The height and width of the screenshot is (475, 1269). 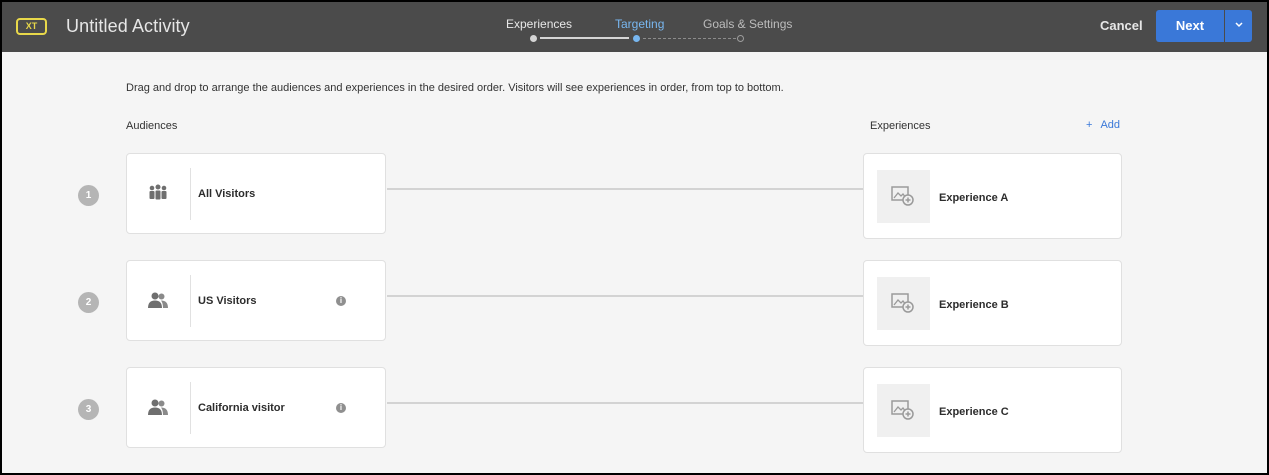 I want to click on step-line-todo, so click(x=689, y=38).